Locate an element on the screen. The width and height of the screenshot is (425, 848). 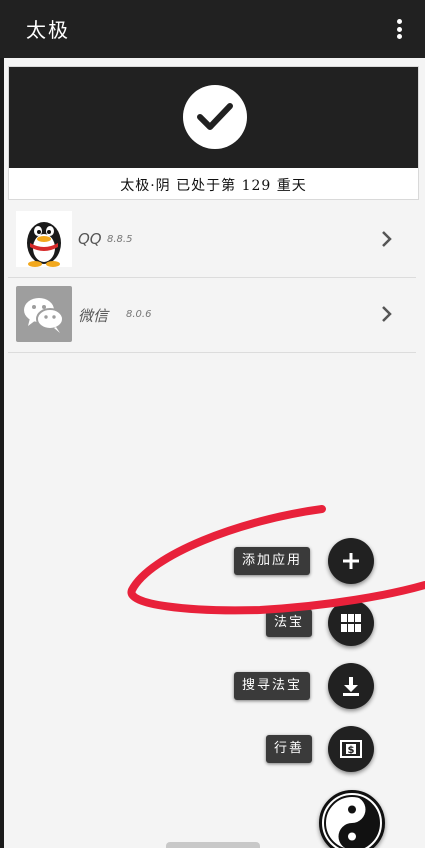
check-circle-icon is located at coordinates (215, 117).